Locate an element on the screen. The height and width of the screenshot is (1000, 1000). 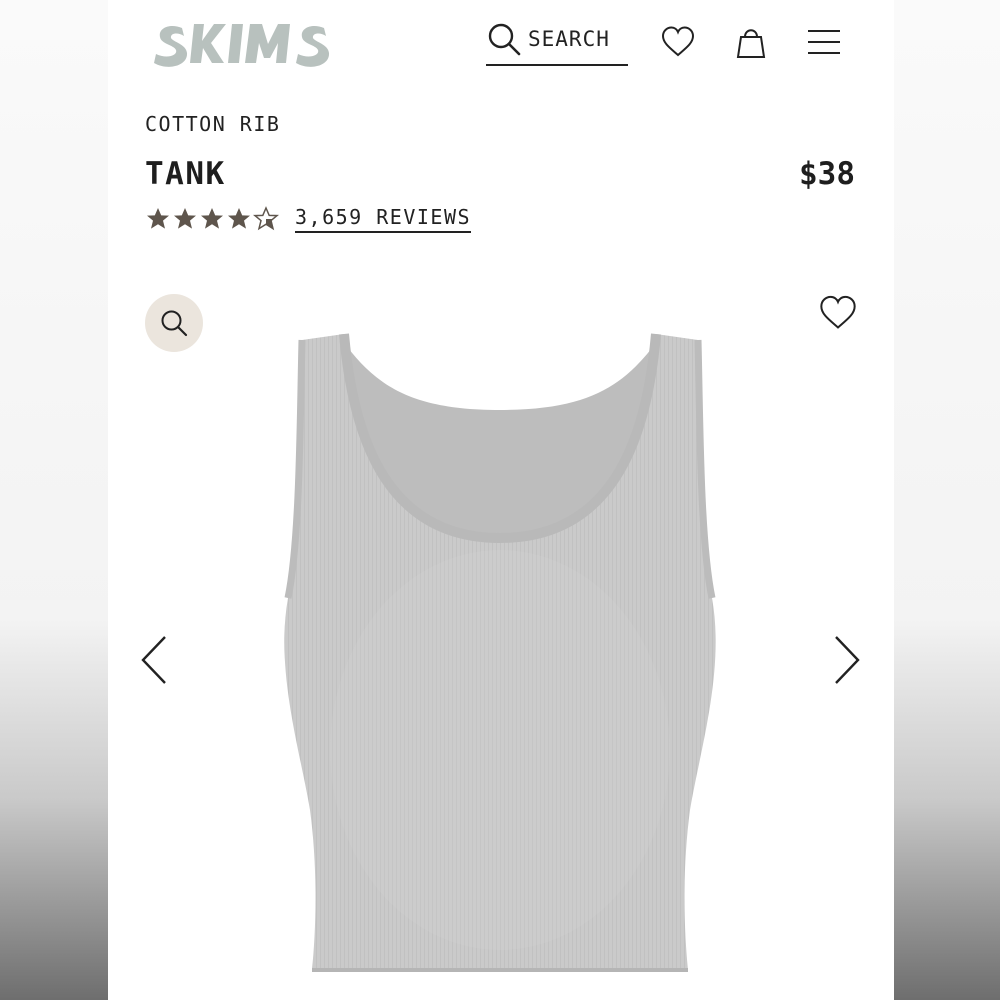
shopping-bag-icon is located at coordinates (751, 42).